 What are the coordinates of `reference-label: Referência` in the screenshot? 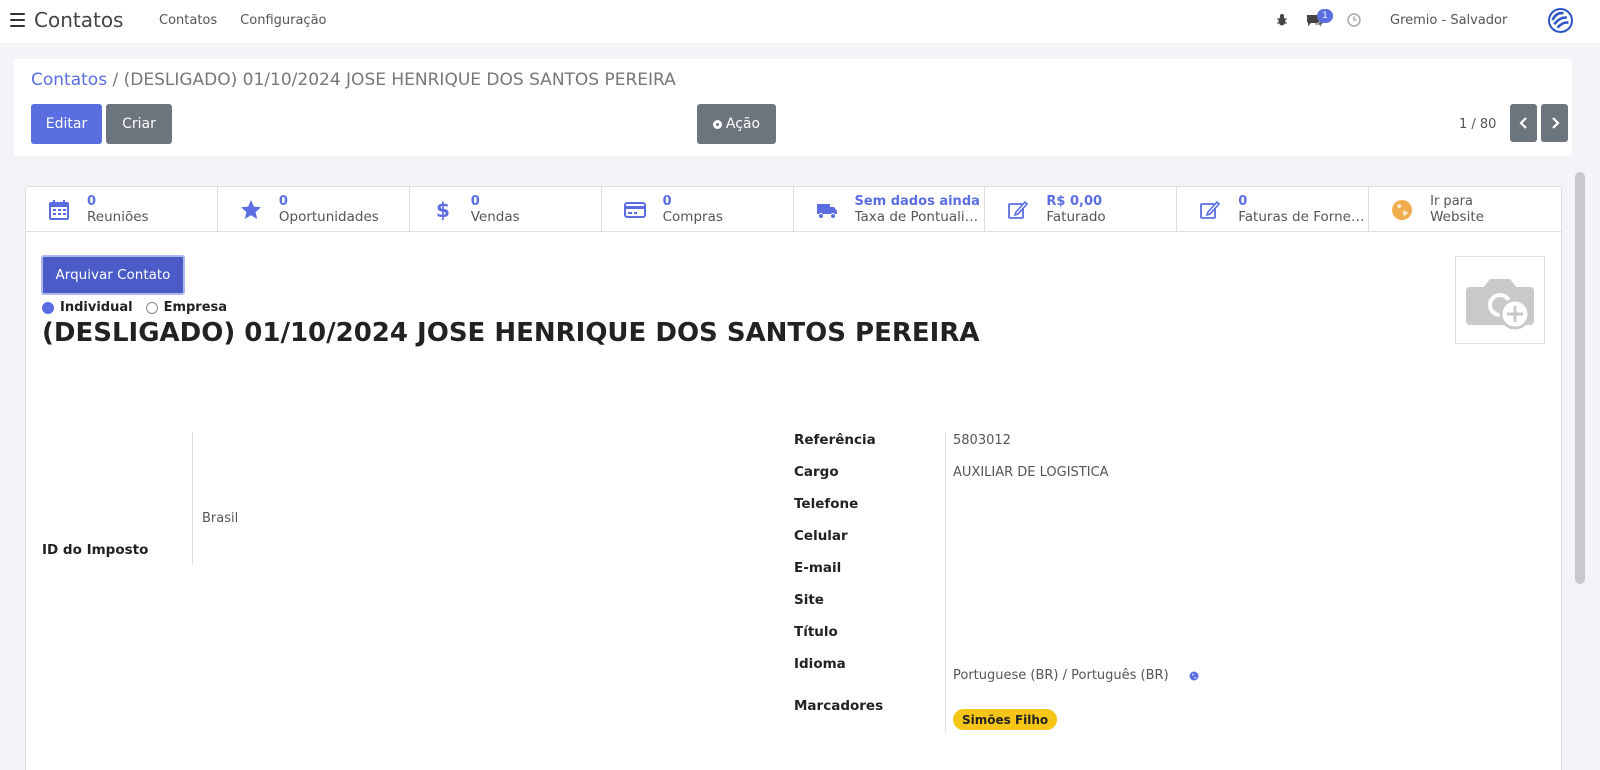 It's located at (835, 440).